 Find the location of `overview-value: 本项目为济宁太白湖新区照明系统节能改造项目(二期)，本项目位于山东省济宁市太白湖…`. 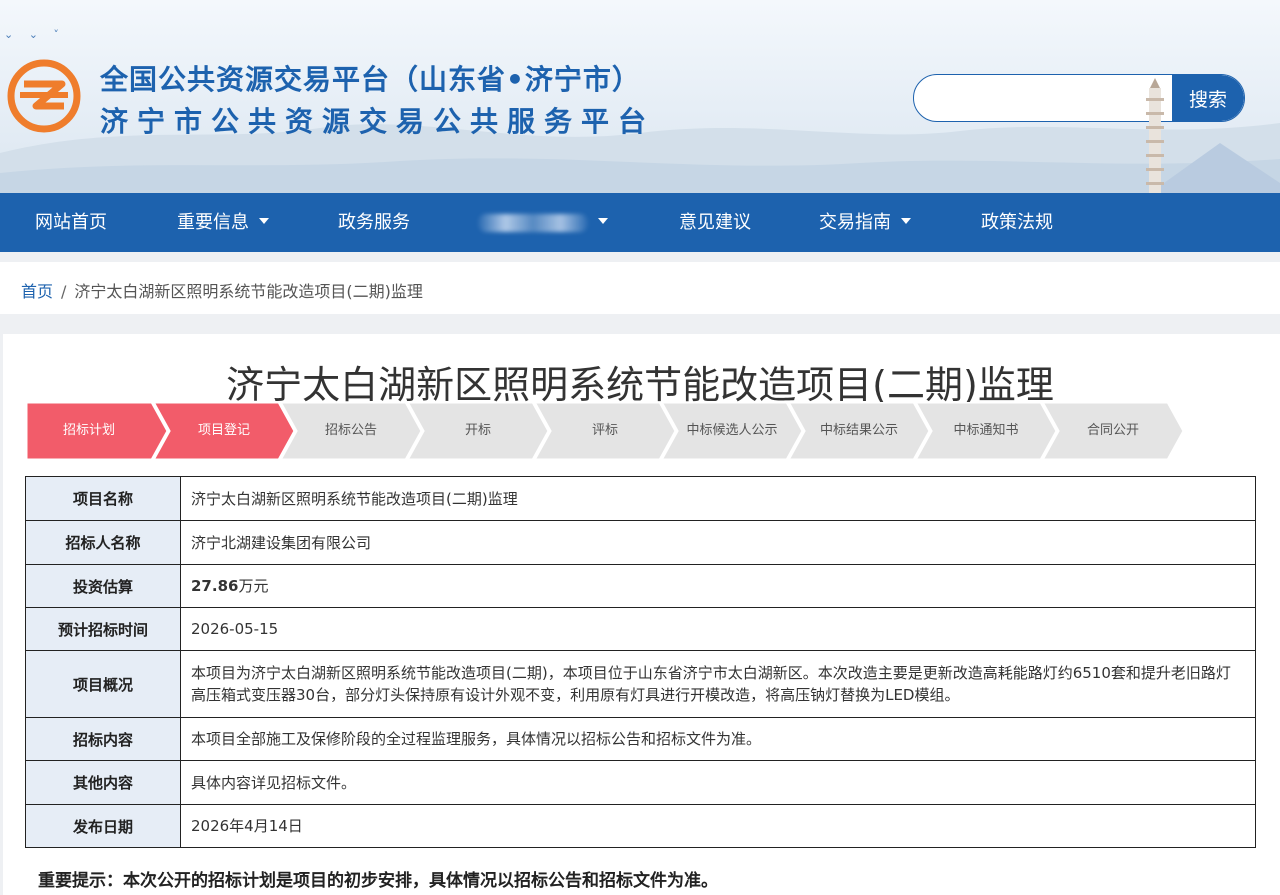

overview-value: 本项目为济宁太白湖新区照明系统节能改造项目(二期)，本项目位于山东省济宁市太白湖… is located at coordinates (718, 684).